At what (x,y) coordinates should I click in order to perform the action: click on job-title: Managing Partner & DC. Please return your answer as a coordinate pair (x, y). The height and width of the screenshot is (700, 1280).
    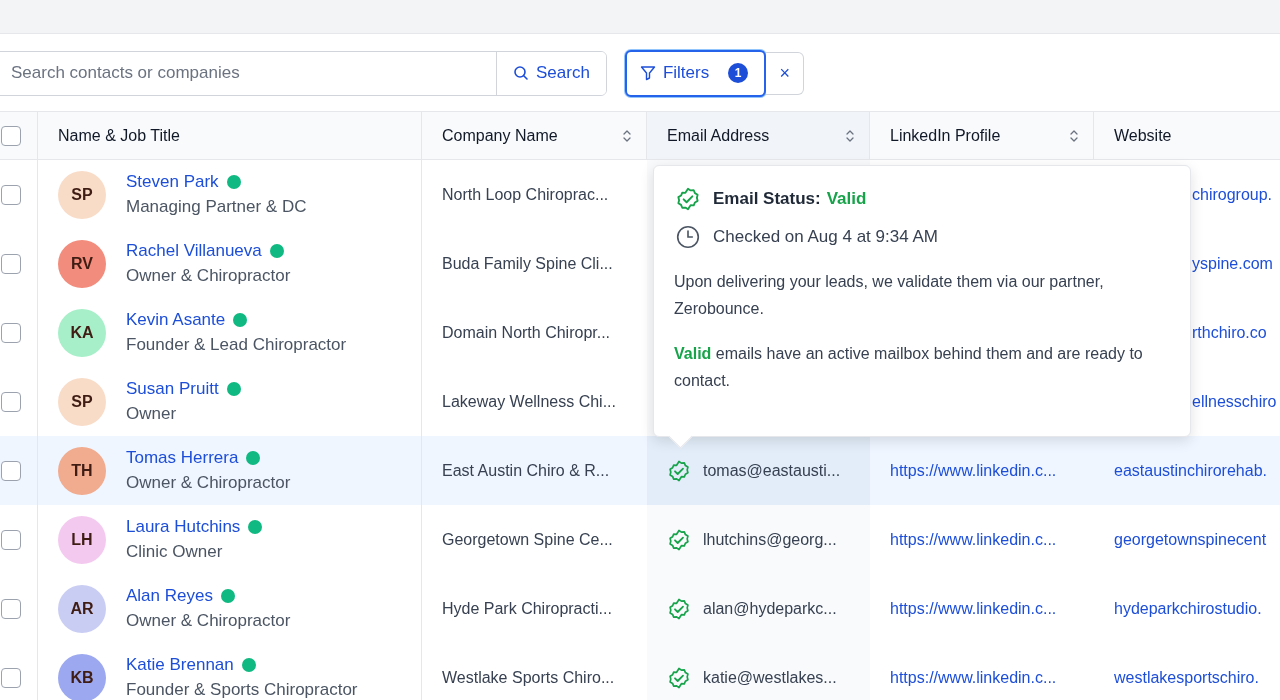
    Looking at the image, I should click on (216, 207).